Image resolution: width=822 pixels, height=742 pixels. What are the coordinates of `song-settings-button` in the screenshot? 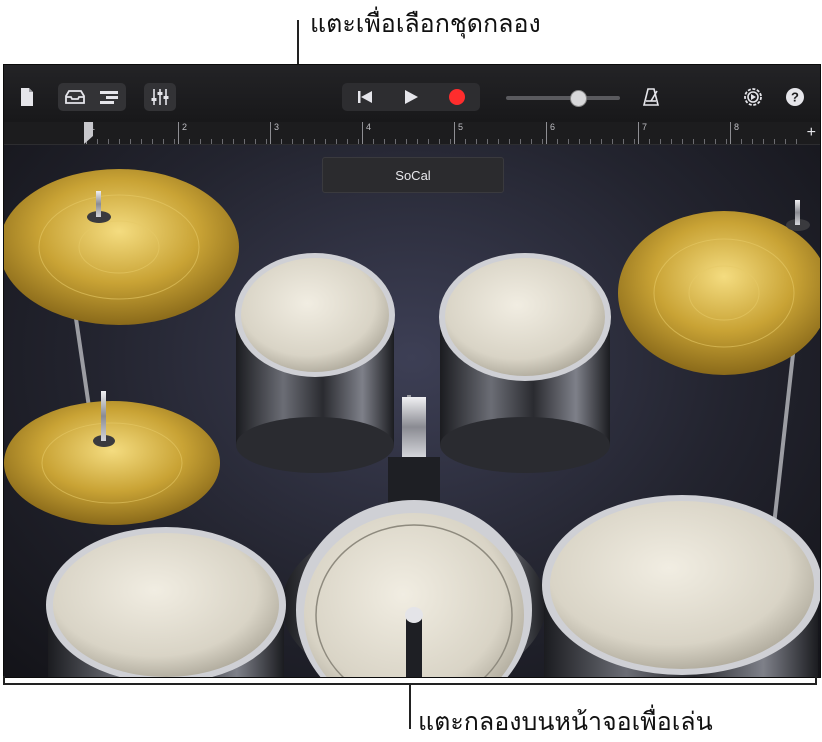 It's located at (753, 97).